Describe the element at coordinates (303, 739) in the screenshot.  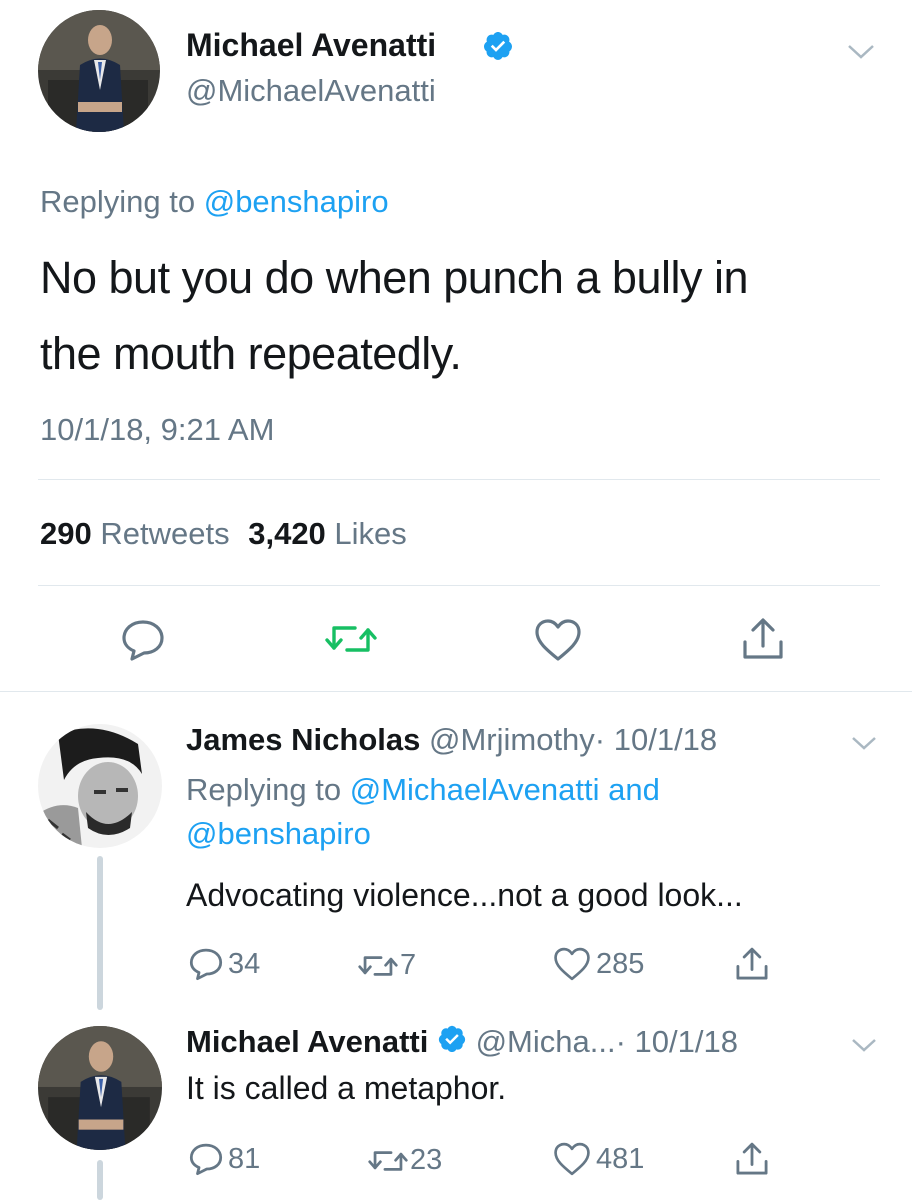
I see `reply1-author-name: James Nicholas` at that location.